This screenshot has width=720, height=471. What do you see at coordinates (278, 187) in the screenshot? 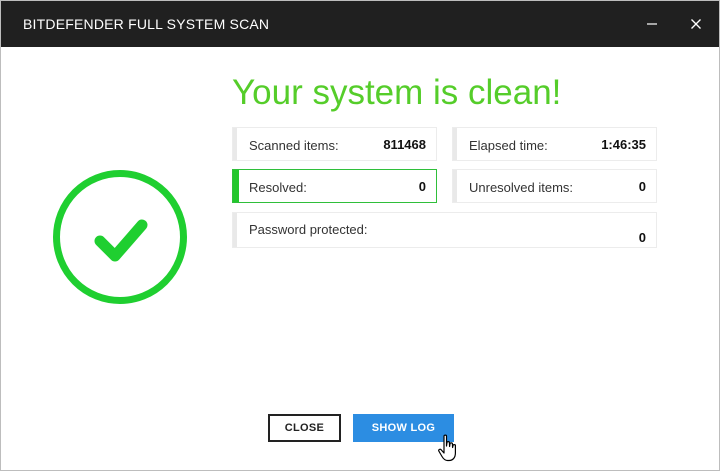
I see `stat-label: Resolved:` at bounding box center [278, 187].